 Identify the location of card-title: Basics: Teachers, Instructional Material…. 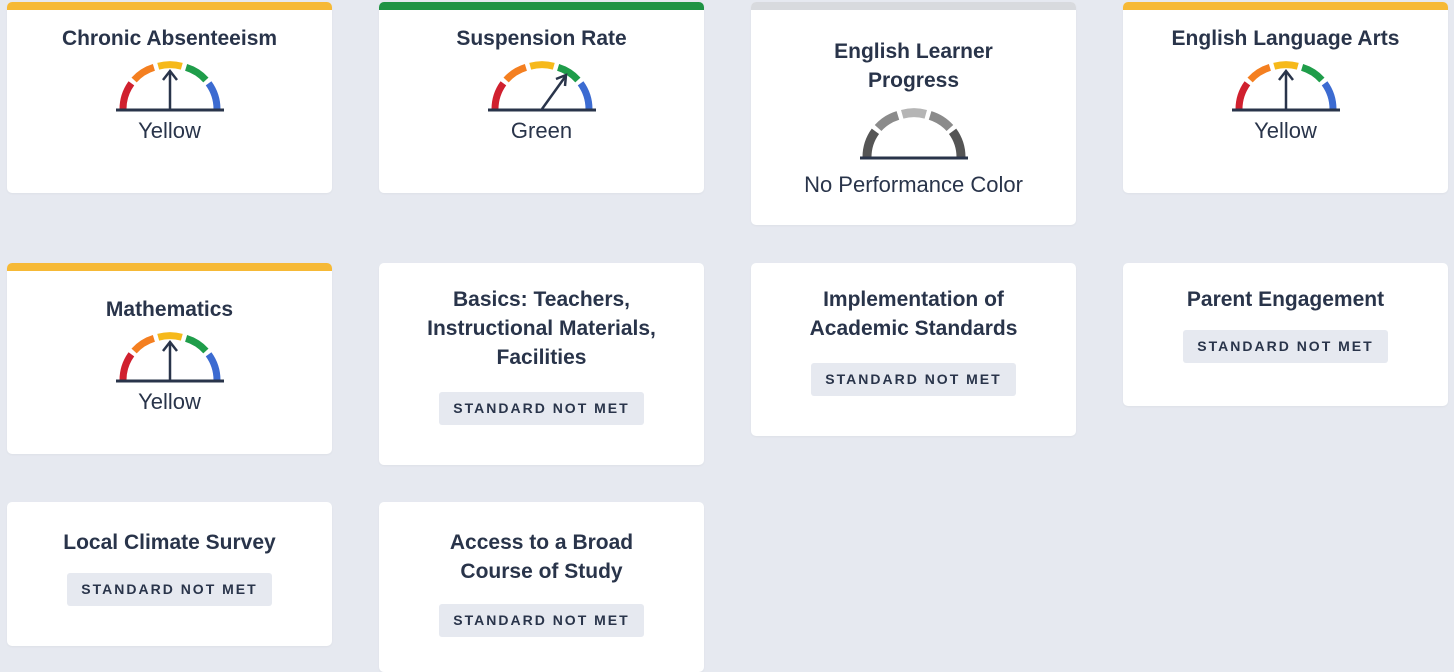
(541, 328).